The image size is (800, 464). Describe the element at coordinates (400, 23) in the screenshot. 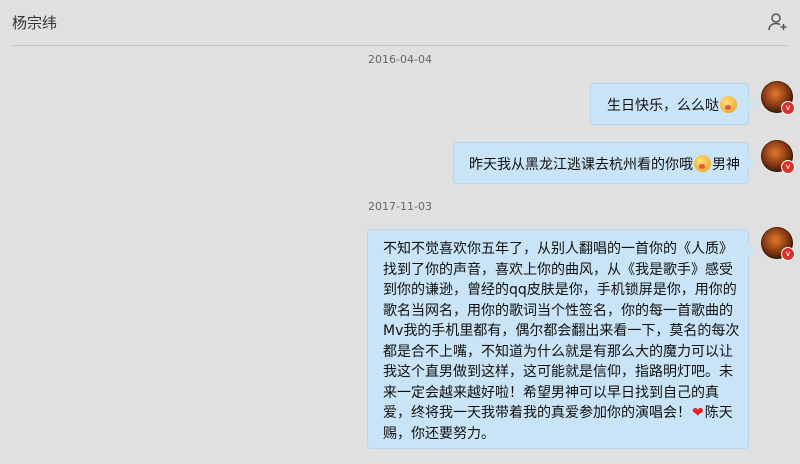

I see `chat-header: 杨宗纬` at that location.